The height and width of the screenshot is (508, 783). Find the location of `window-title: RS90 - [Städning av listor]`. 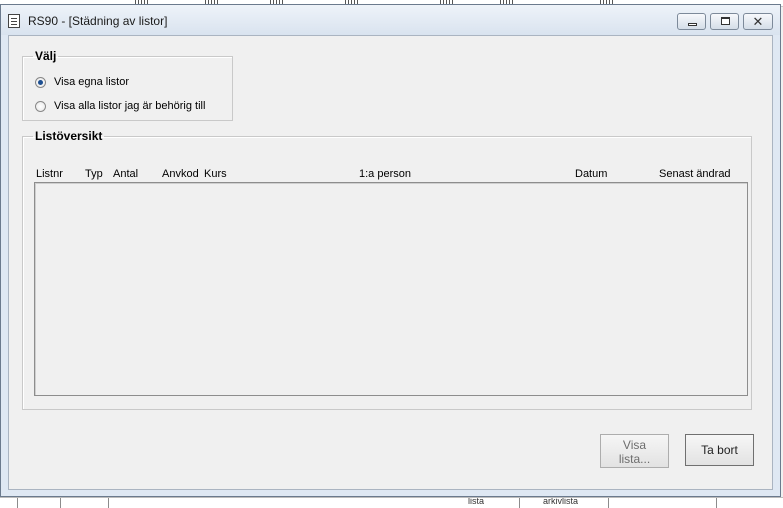

window-title: RS90 - [Städning av listor] is located at coordinates (98, 21).